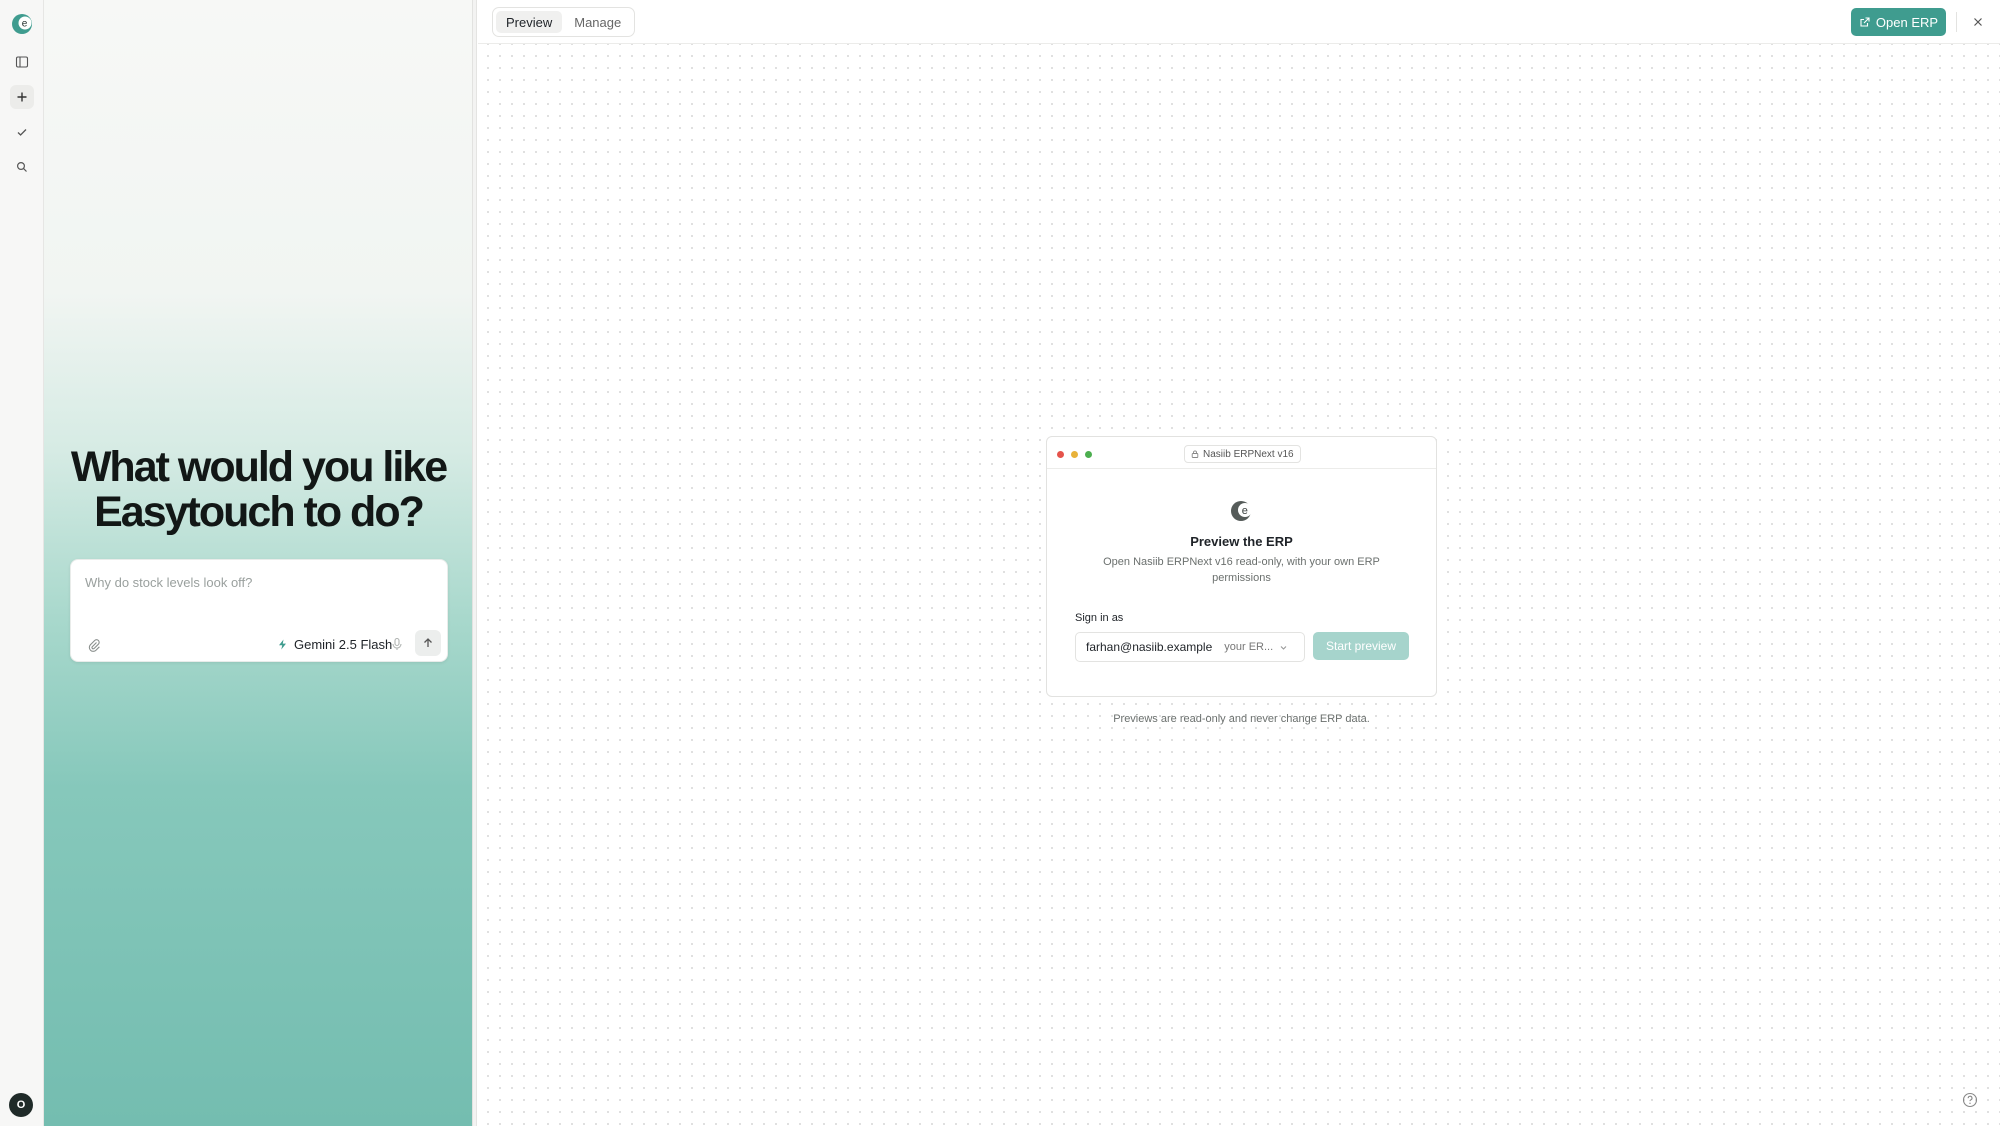  Describe the element at coordinates (1361, 646) in the screenshot. I see `start-preview-button: Start preview` at that location.